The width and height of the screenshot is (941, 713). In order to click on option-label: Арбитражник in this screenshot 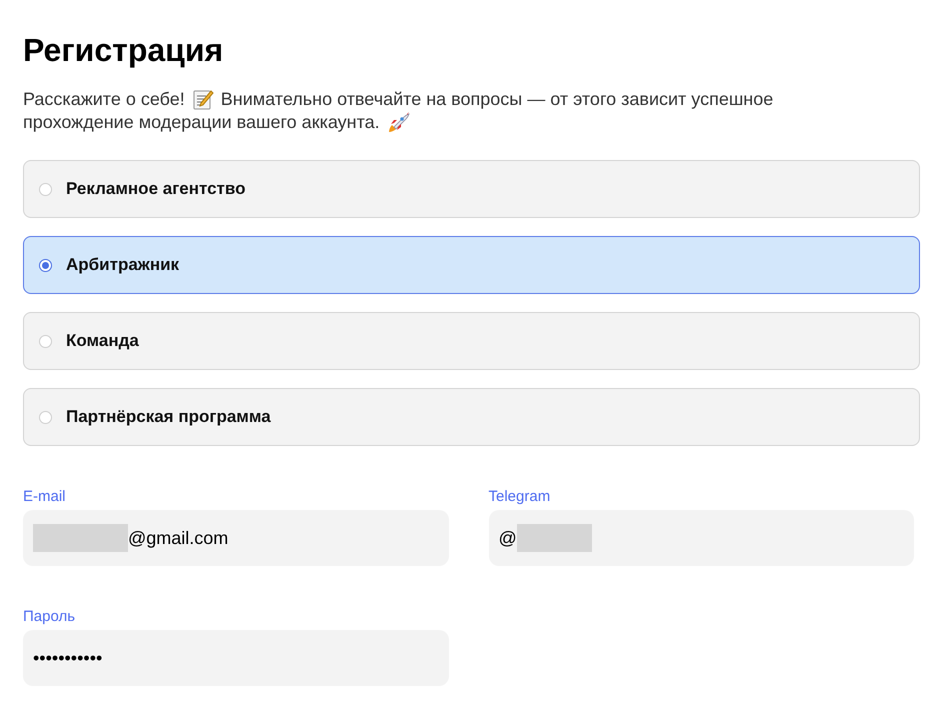, I will do `click(123, 265)`.